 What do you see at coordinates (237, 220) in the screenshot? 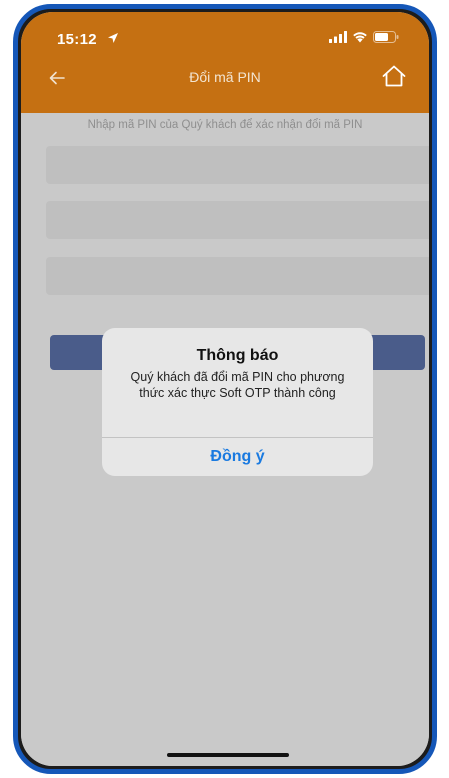
I see `new-pin-field` at bounding box center [237, 220].